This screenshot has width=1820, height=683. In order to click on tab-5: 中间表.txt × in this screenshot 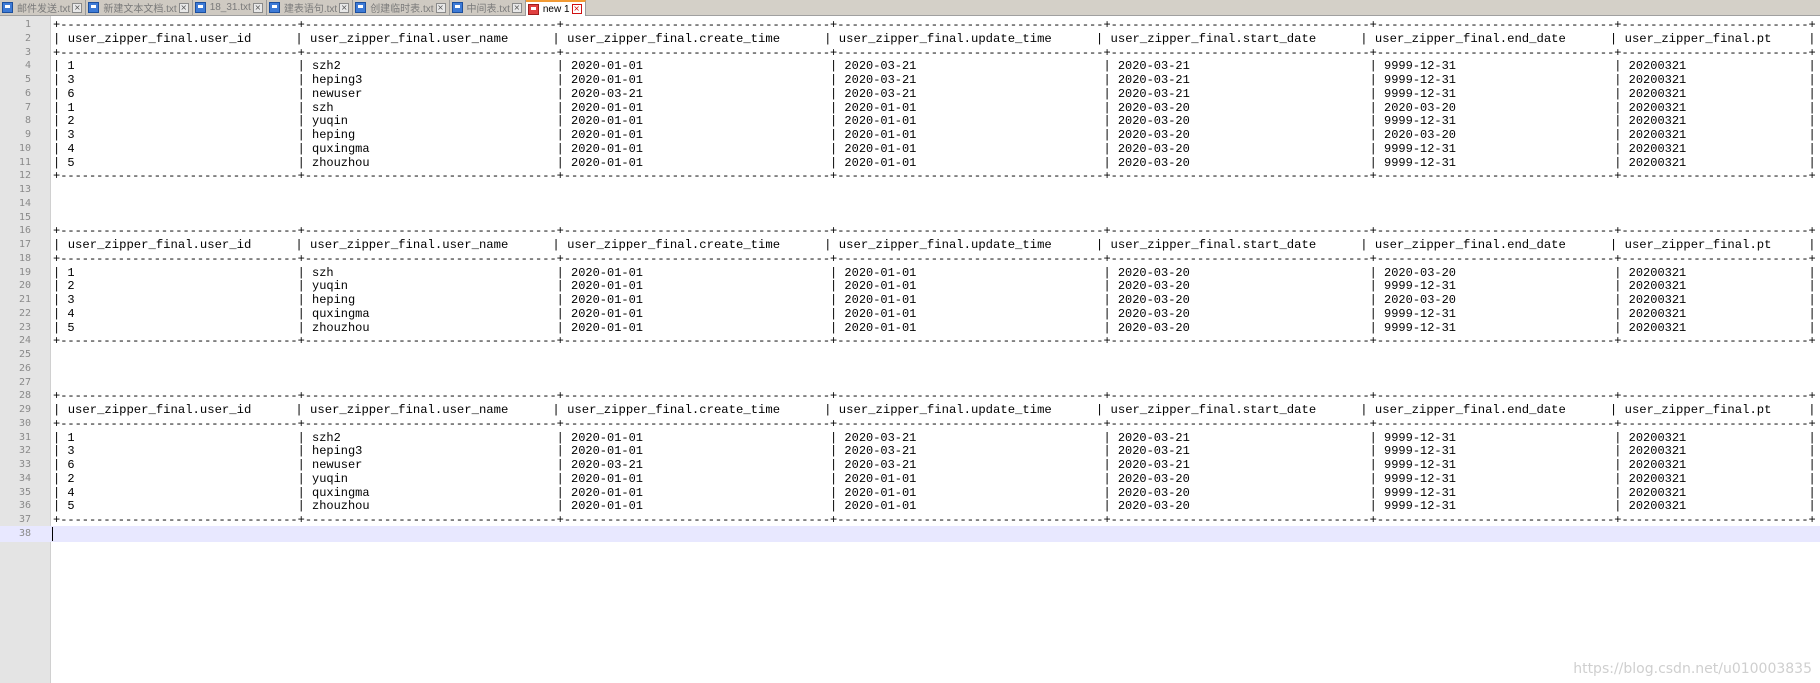, I will do `click(487, 7)`.